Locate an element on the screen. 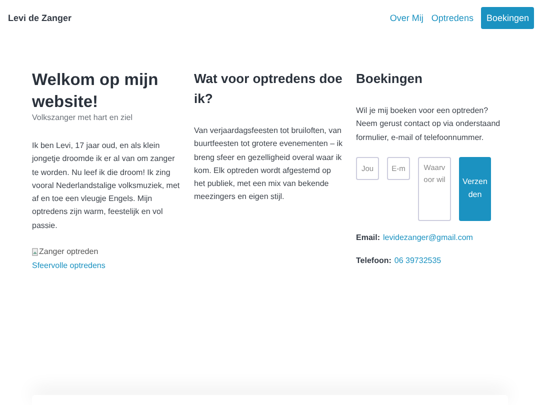 Image resolution: width=540 pixels, height=405 pixels. contact-link: 06 39732535 is located at coordinates (418, 261).